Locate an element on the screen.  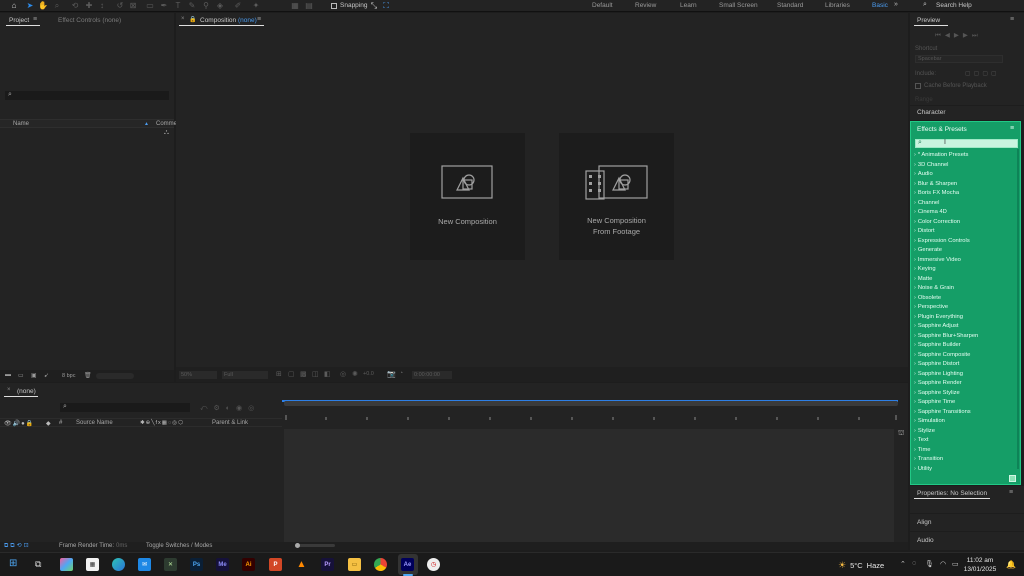
column-comment: Comme is located at coordinates (166, 124).